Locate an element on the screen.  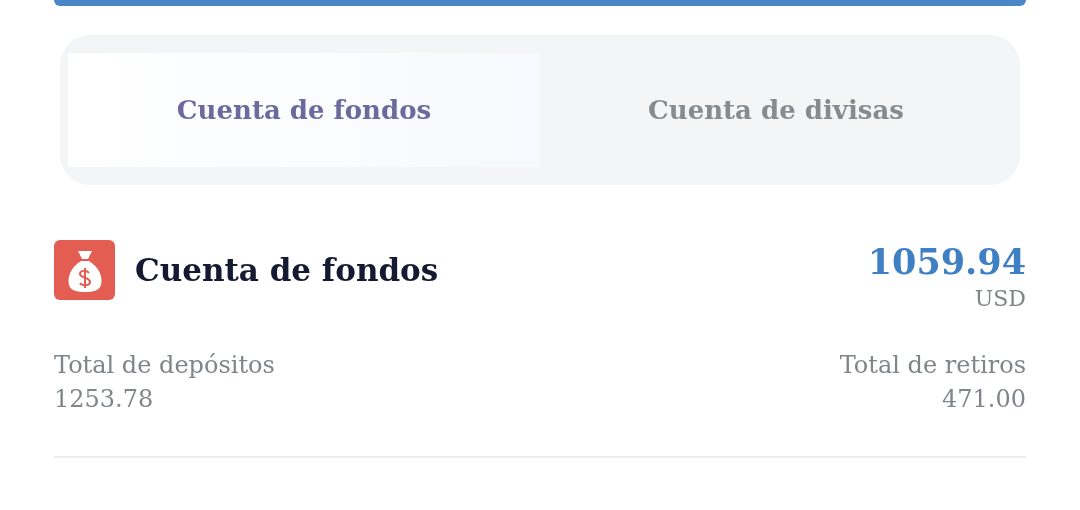
total-value: 1253.78 is located at coordinates (104, 399).